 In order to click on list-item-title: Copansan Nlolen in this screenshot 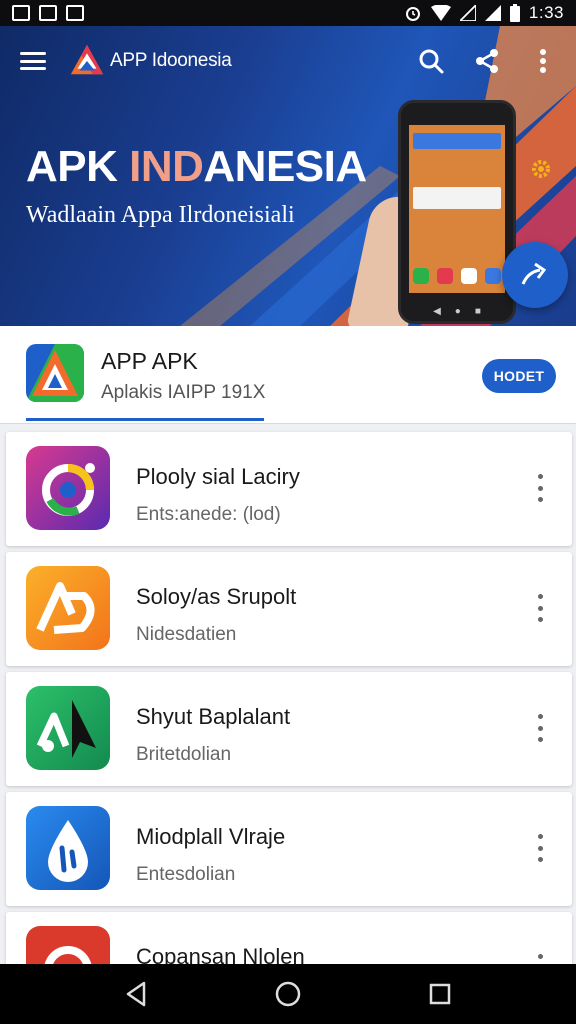, I will do `click(220, 954)`.